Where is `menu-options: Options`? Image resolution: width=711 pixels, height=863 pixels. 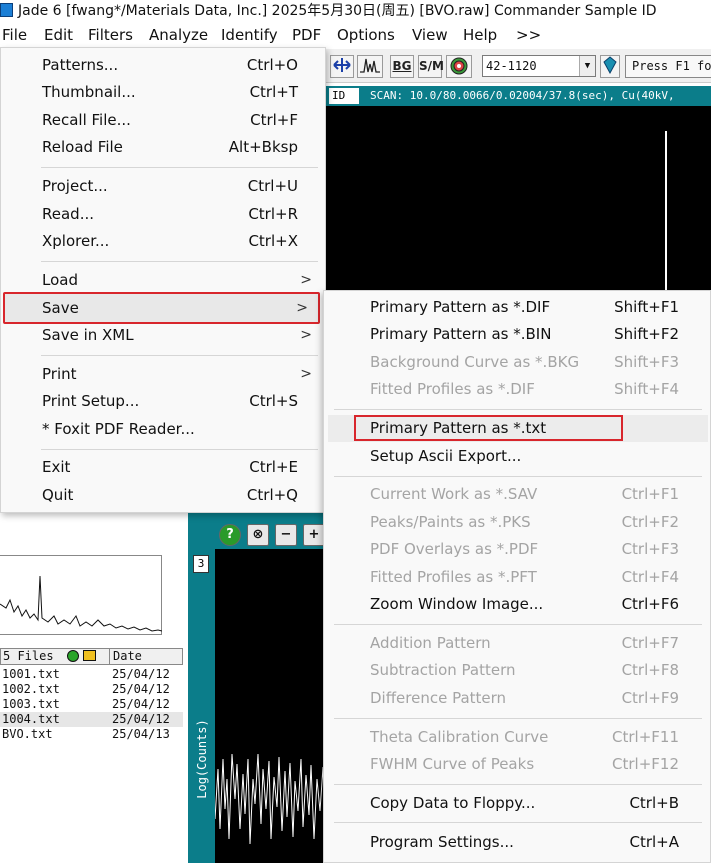 menu-options: Options is located at coordinates (366, 35).